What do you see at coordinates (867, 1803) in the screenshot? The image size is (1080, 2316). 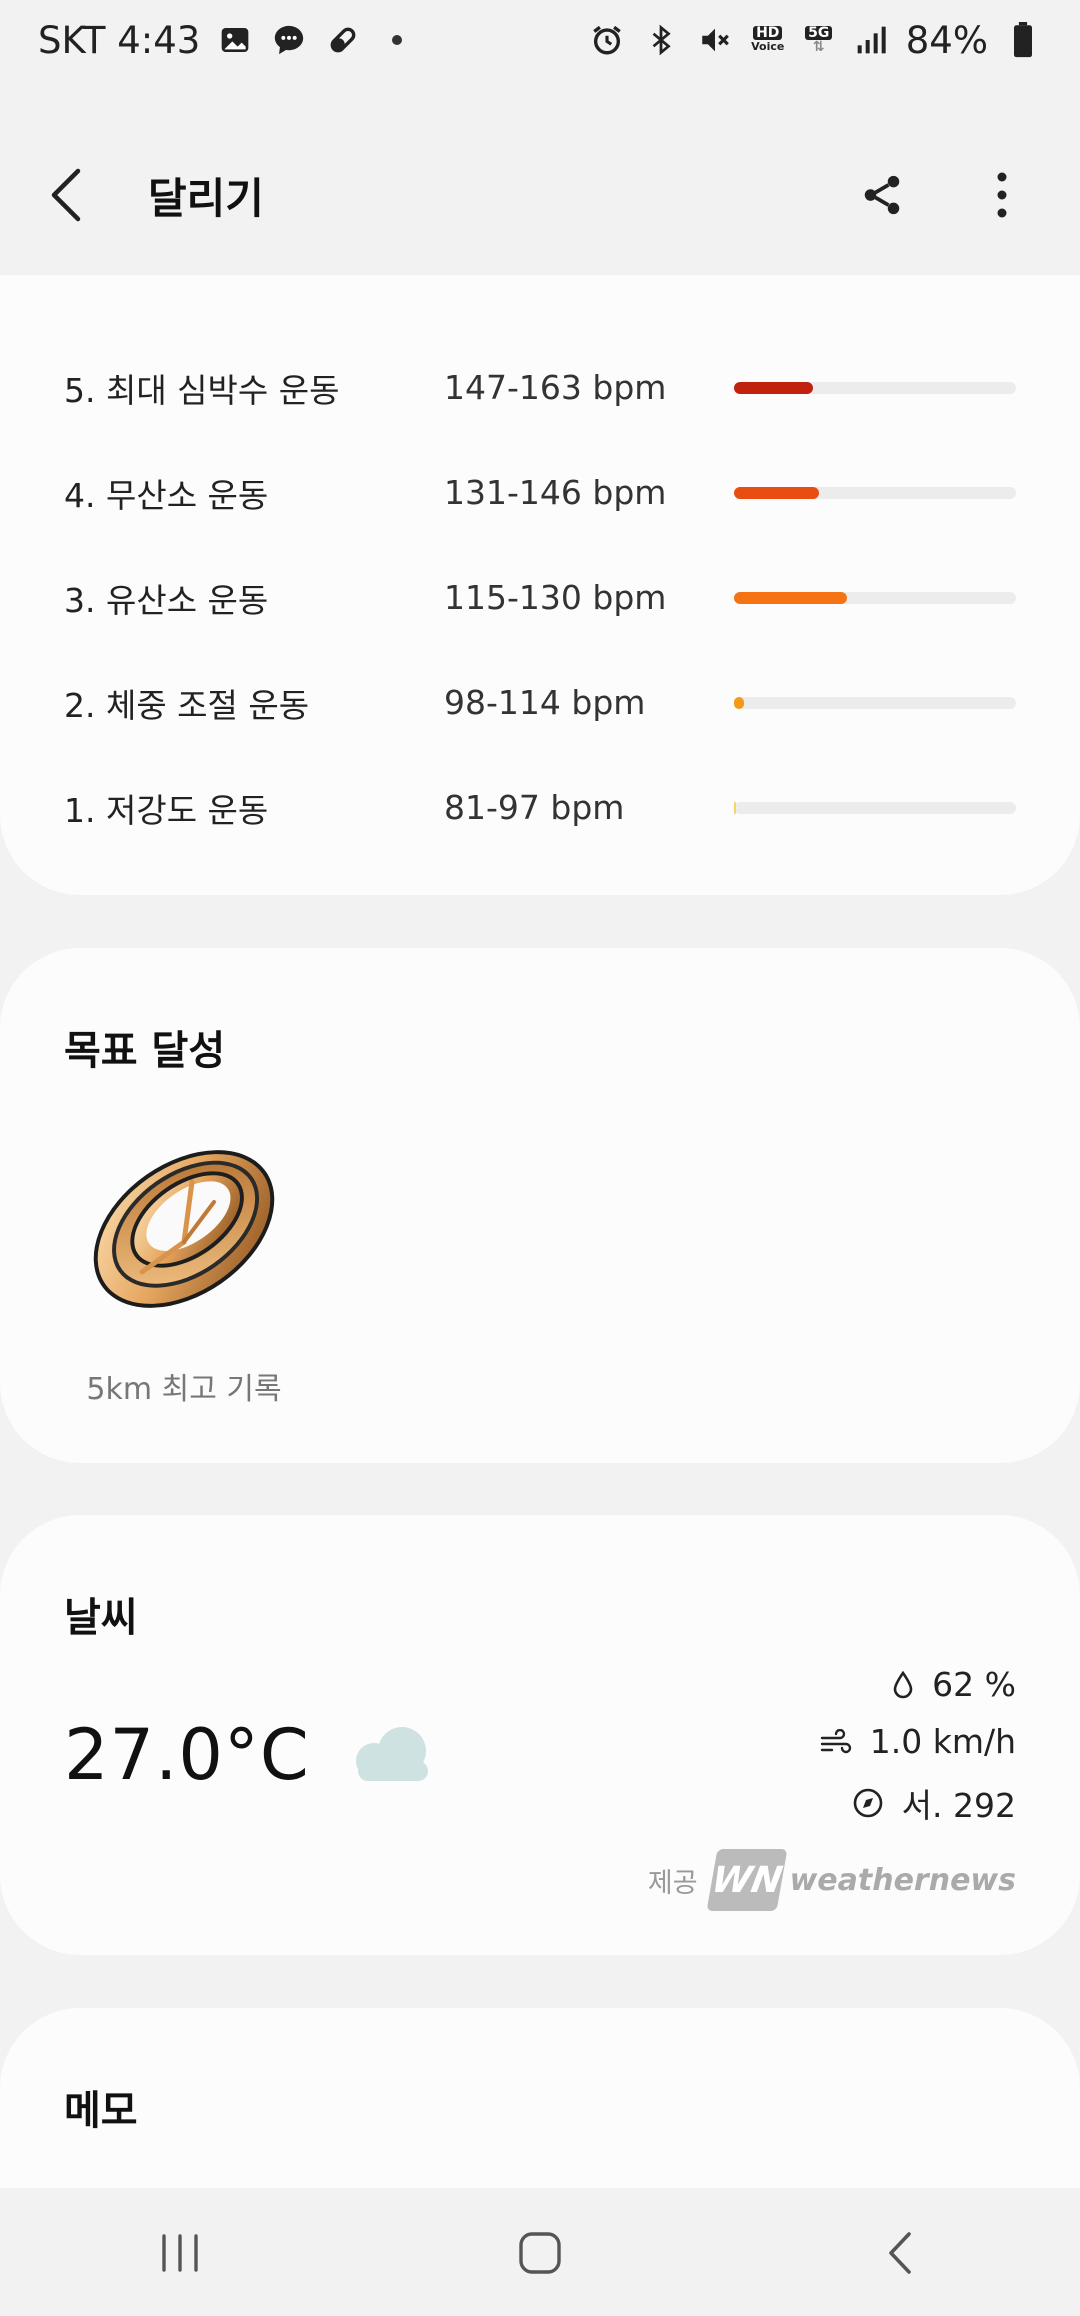 I see `compass-icon` at bounding box center [867, 1803].